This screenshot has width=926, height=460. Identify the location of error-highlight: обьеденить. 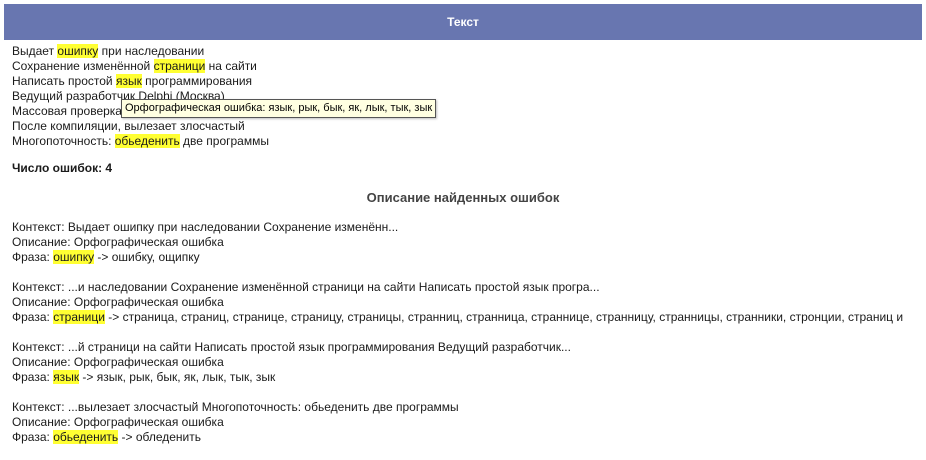
(147, 141).